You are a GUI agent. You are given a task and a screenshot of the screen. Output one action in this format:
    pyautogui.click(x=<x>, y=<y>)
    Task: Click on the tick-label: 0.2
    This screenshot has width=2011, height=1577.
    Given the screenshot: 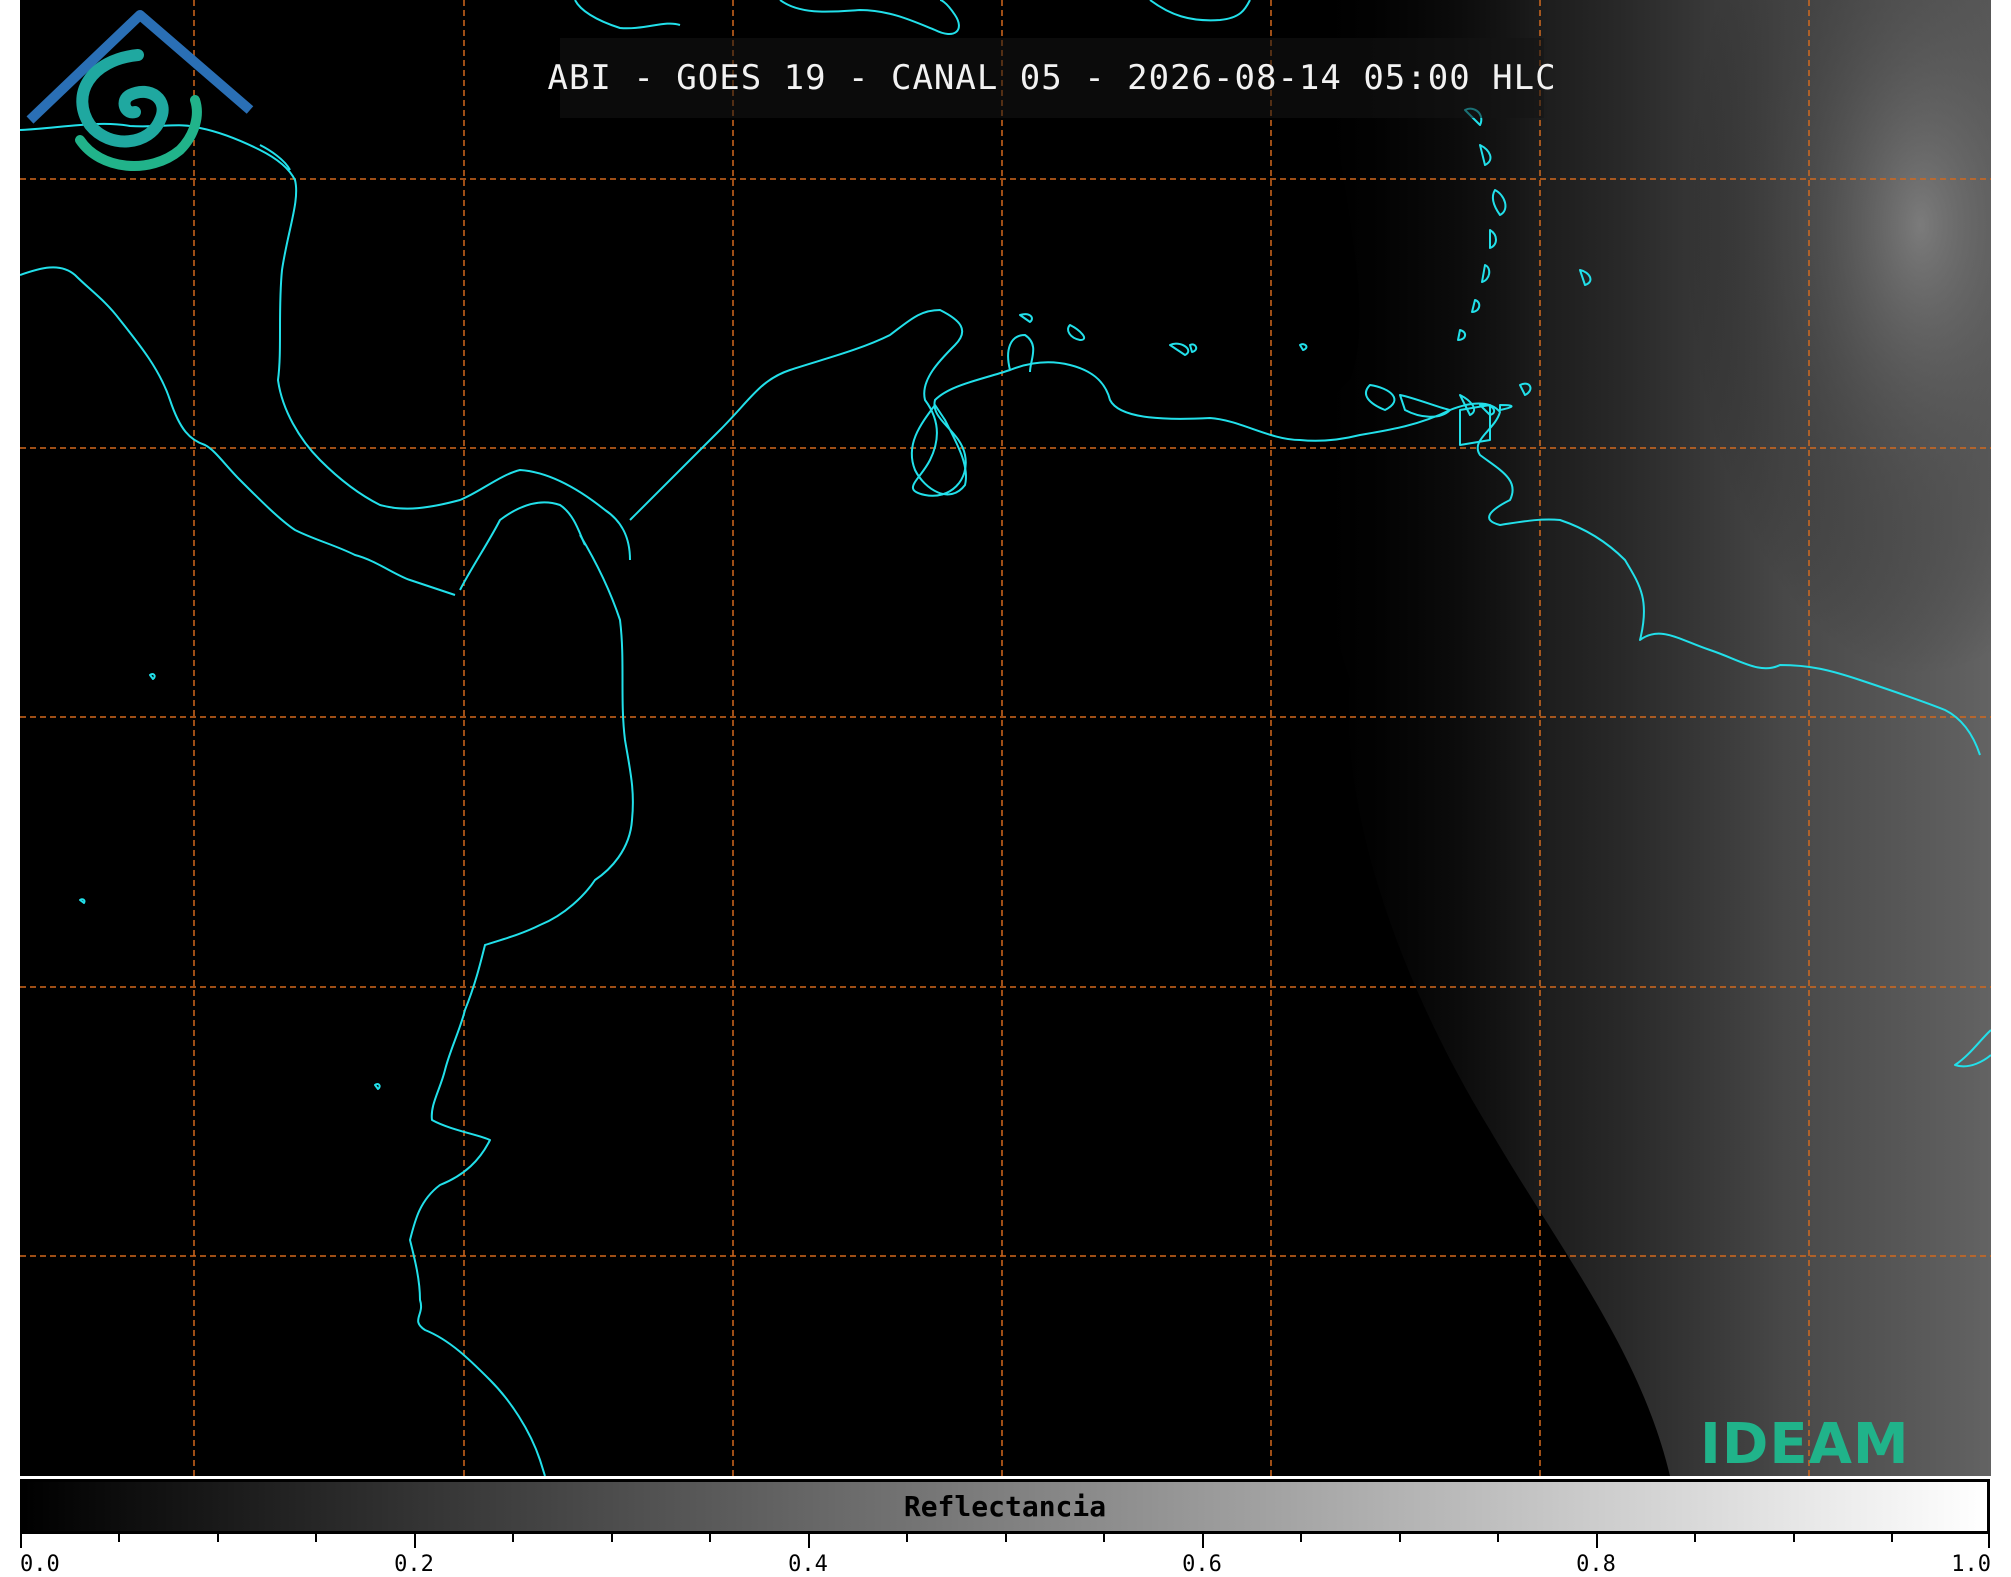 What is the action you would take?
    pyautogui.click(x=414, y=1564)
    